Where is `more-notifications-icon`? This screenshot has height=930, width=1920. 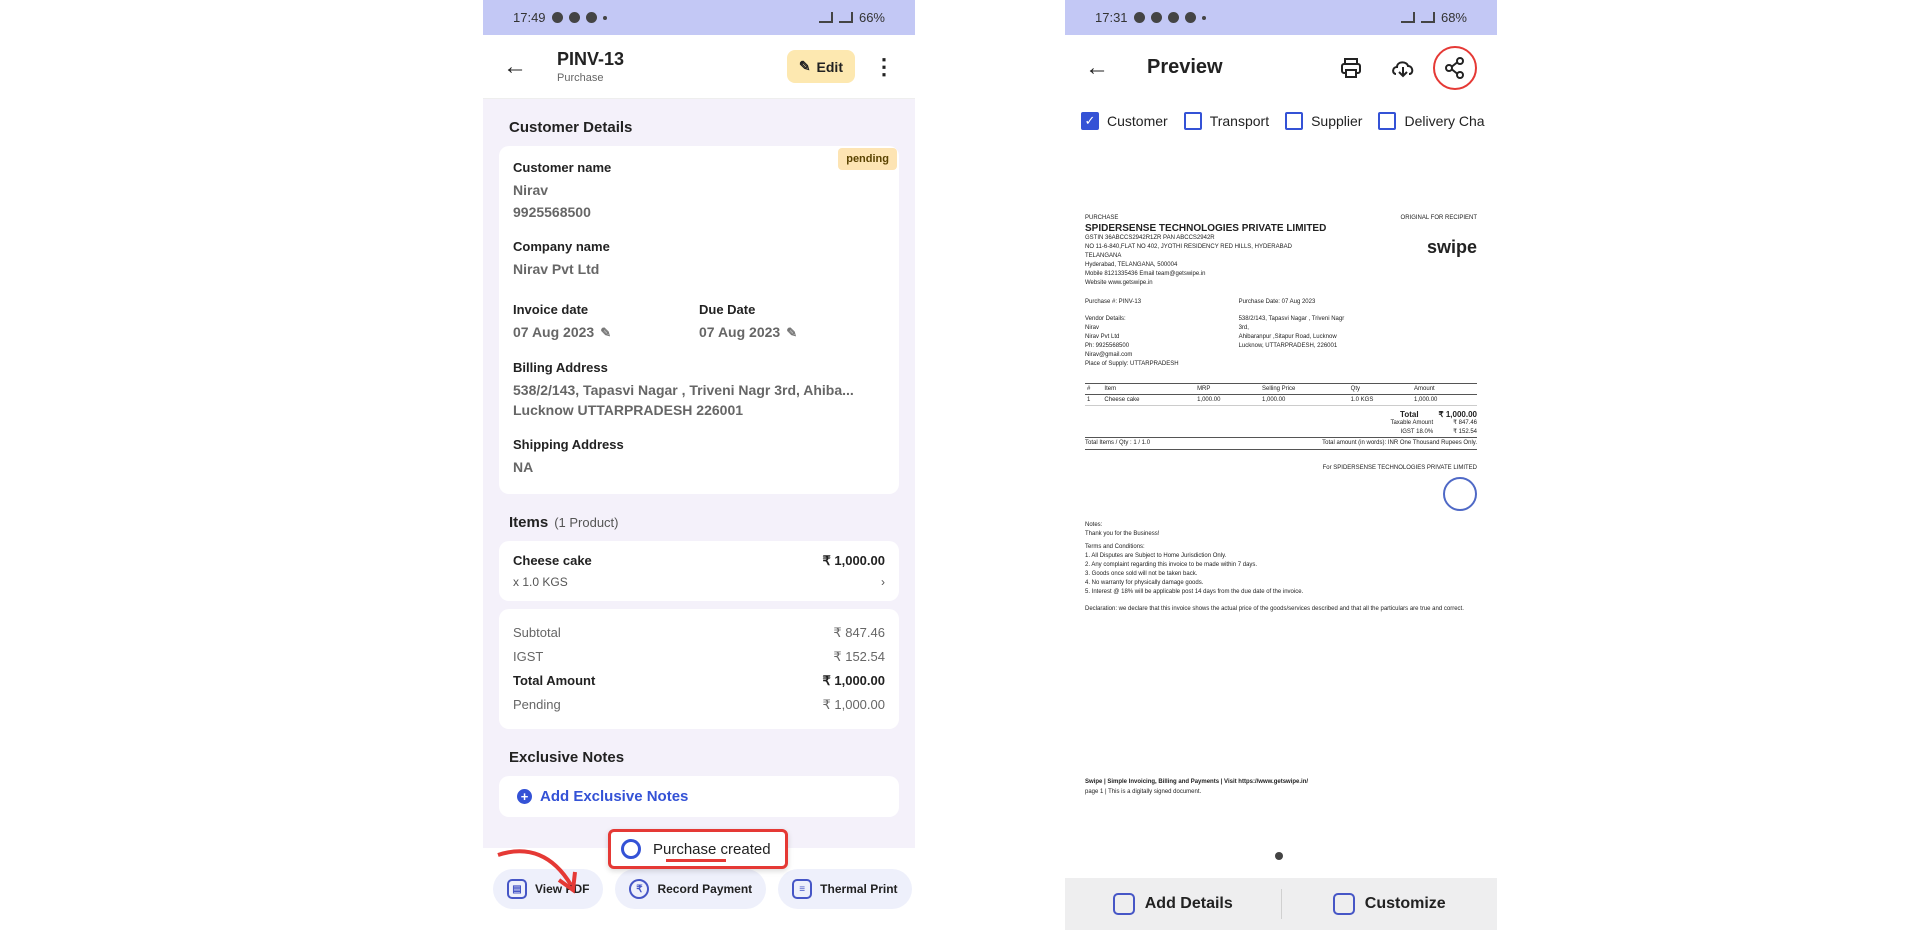 more-notifications-icon is located at coordinates (1203, 17).